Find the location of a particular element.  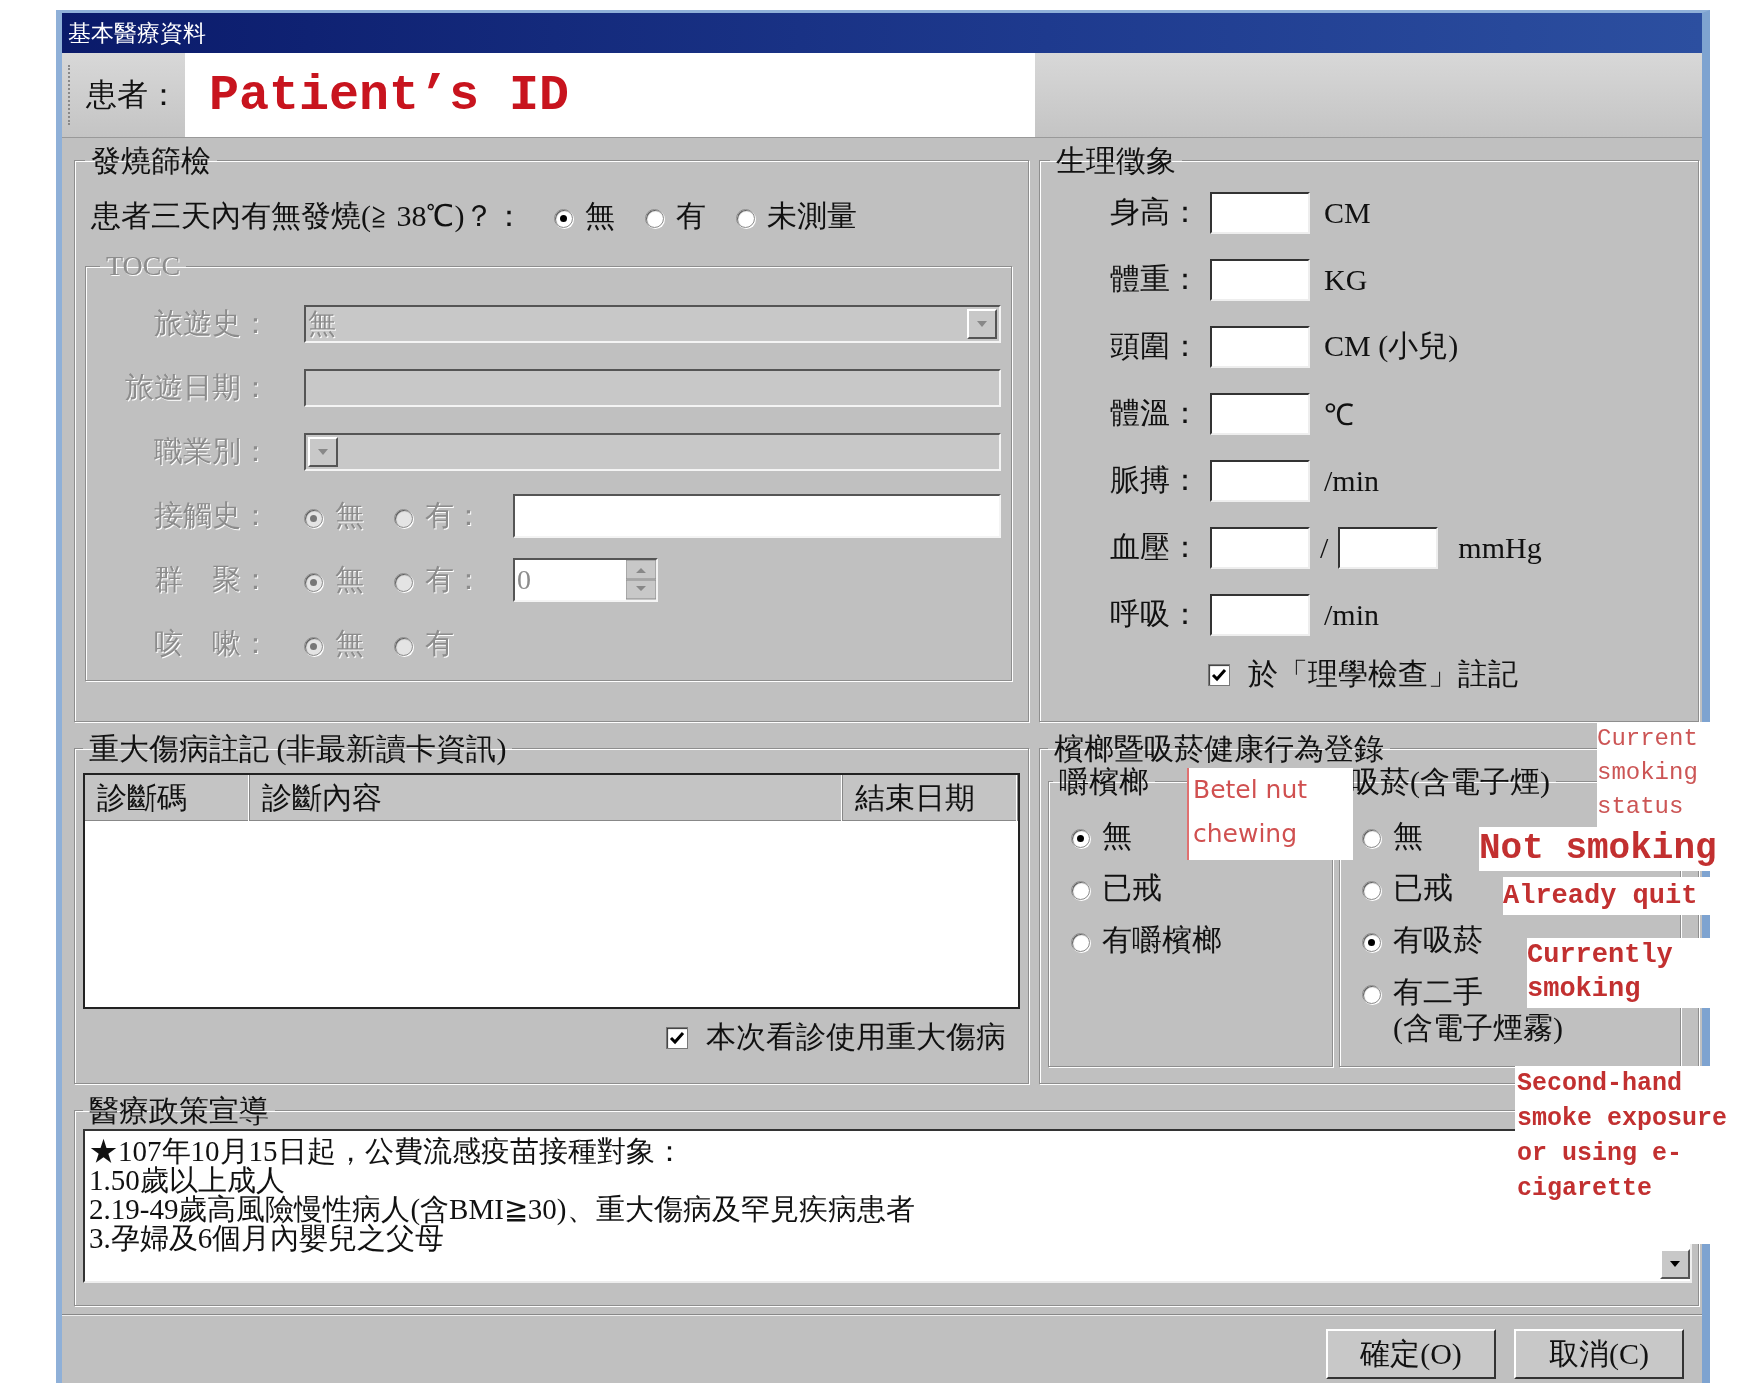

unit-label: CM is located at coordinates (1347, 212).